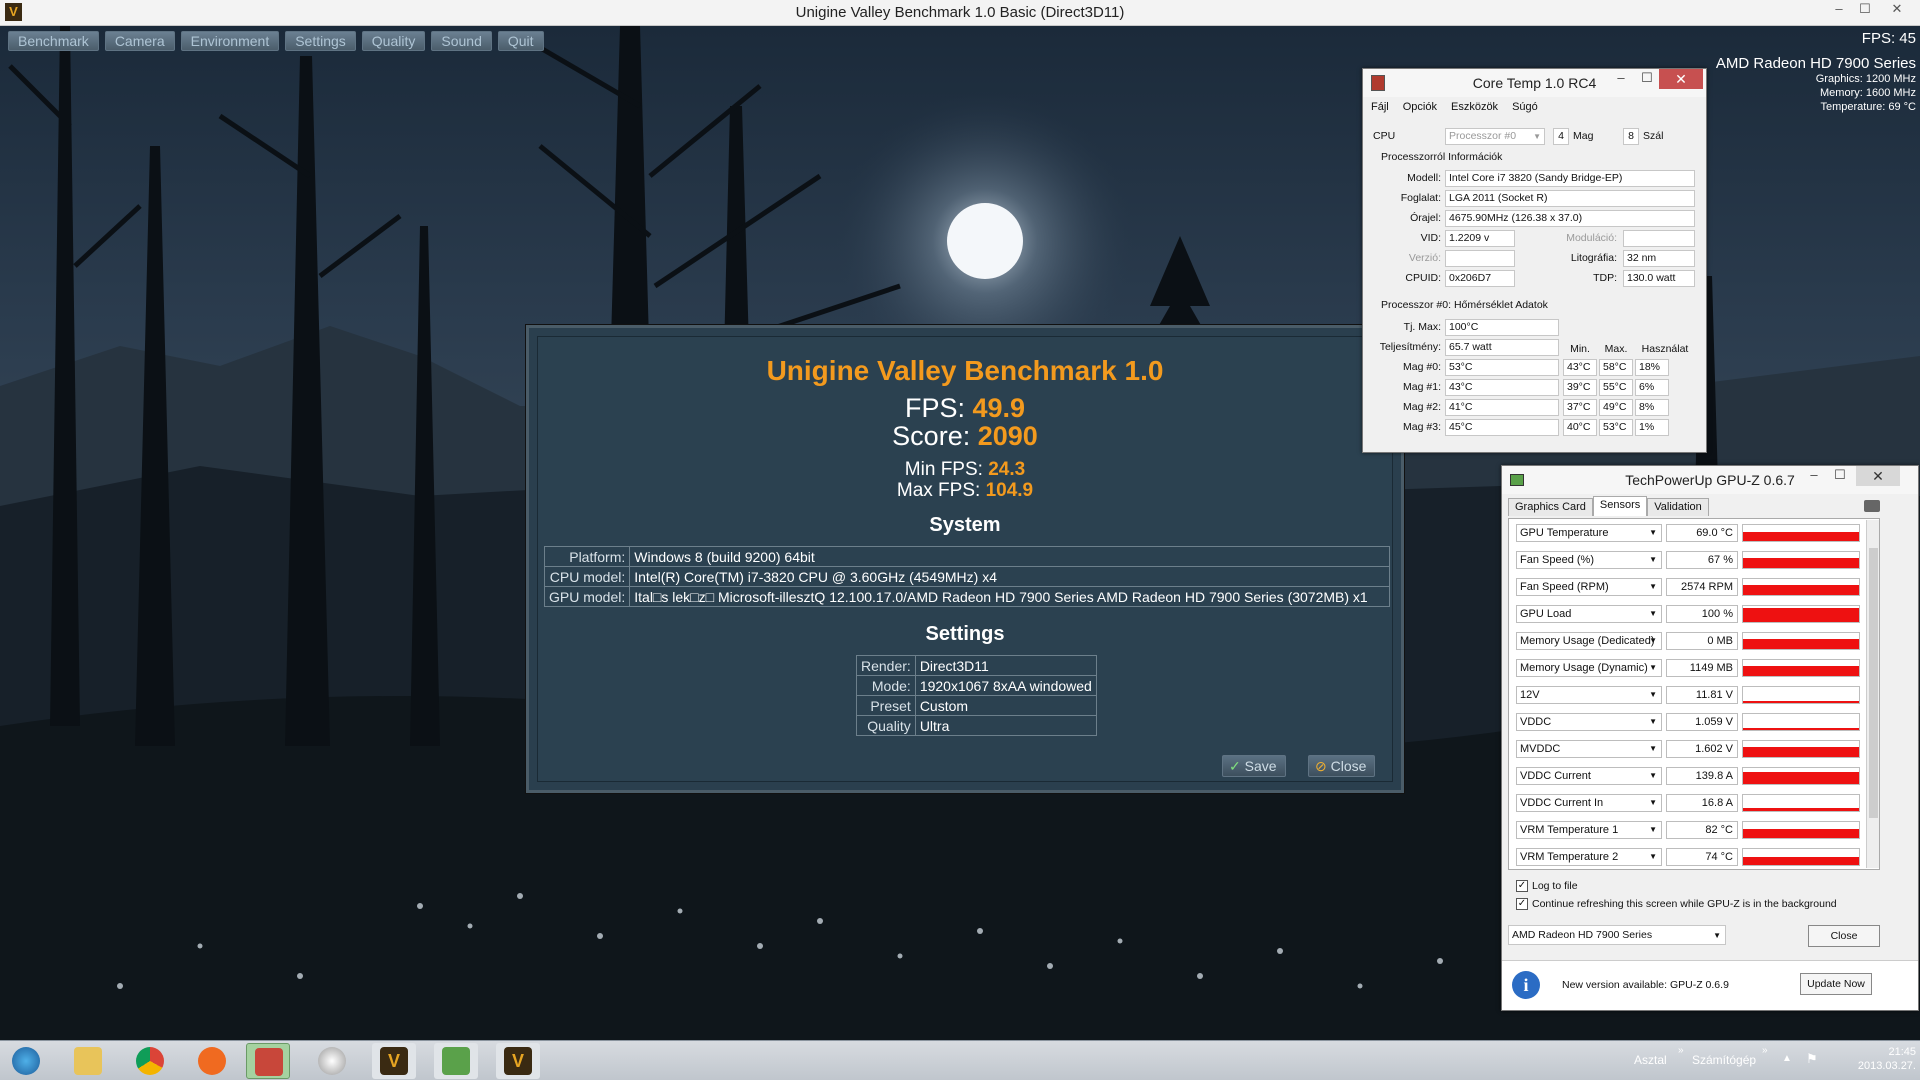 The width and height of the screenshot is (1920, 1080). Describe the element at coordinates (230, 41) in the screenshot. I see `menu-environment: Environment` at that location.